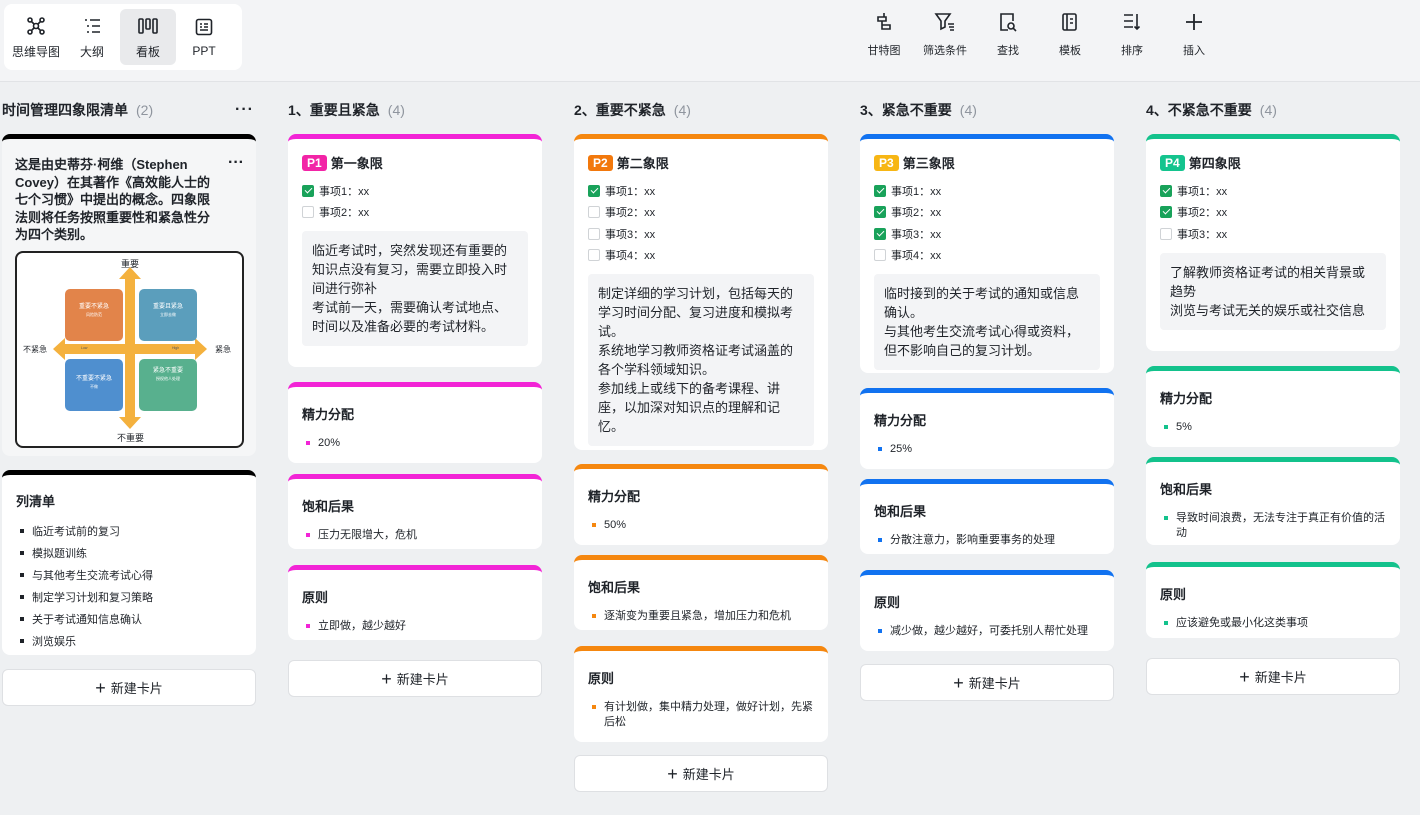 The height and width of the screenshot is (815, 1420). What do you see at coordinates (1242, 623) in the screenshot?
I see `principle-text: 应该避免或最小化这类事项` at bounding box center [1242, 623].